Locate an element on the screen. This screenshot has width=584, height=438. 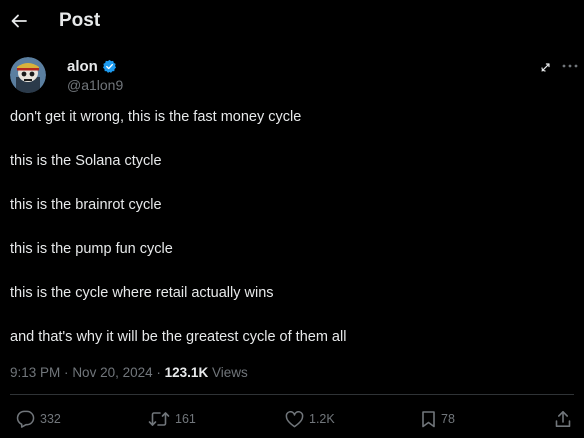
reply-button: 332 is located at coordinates (38, 419).